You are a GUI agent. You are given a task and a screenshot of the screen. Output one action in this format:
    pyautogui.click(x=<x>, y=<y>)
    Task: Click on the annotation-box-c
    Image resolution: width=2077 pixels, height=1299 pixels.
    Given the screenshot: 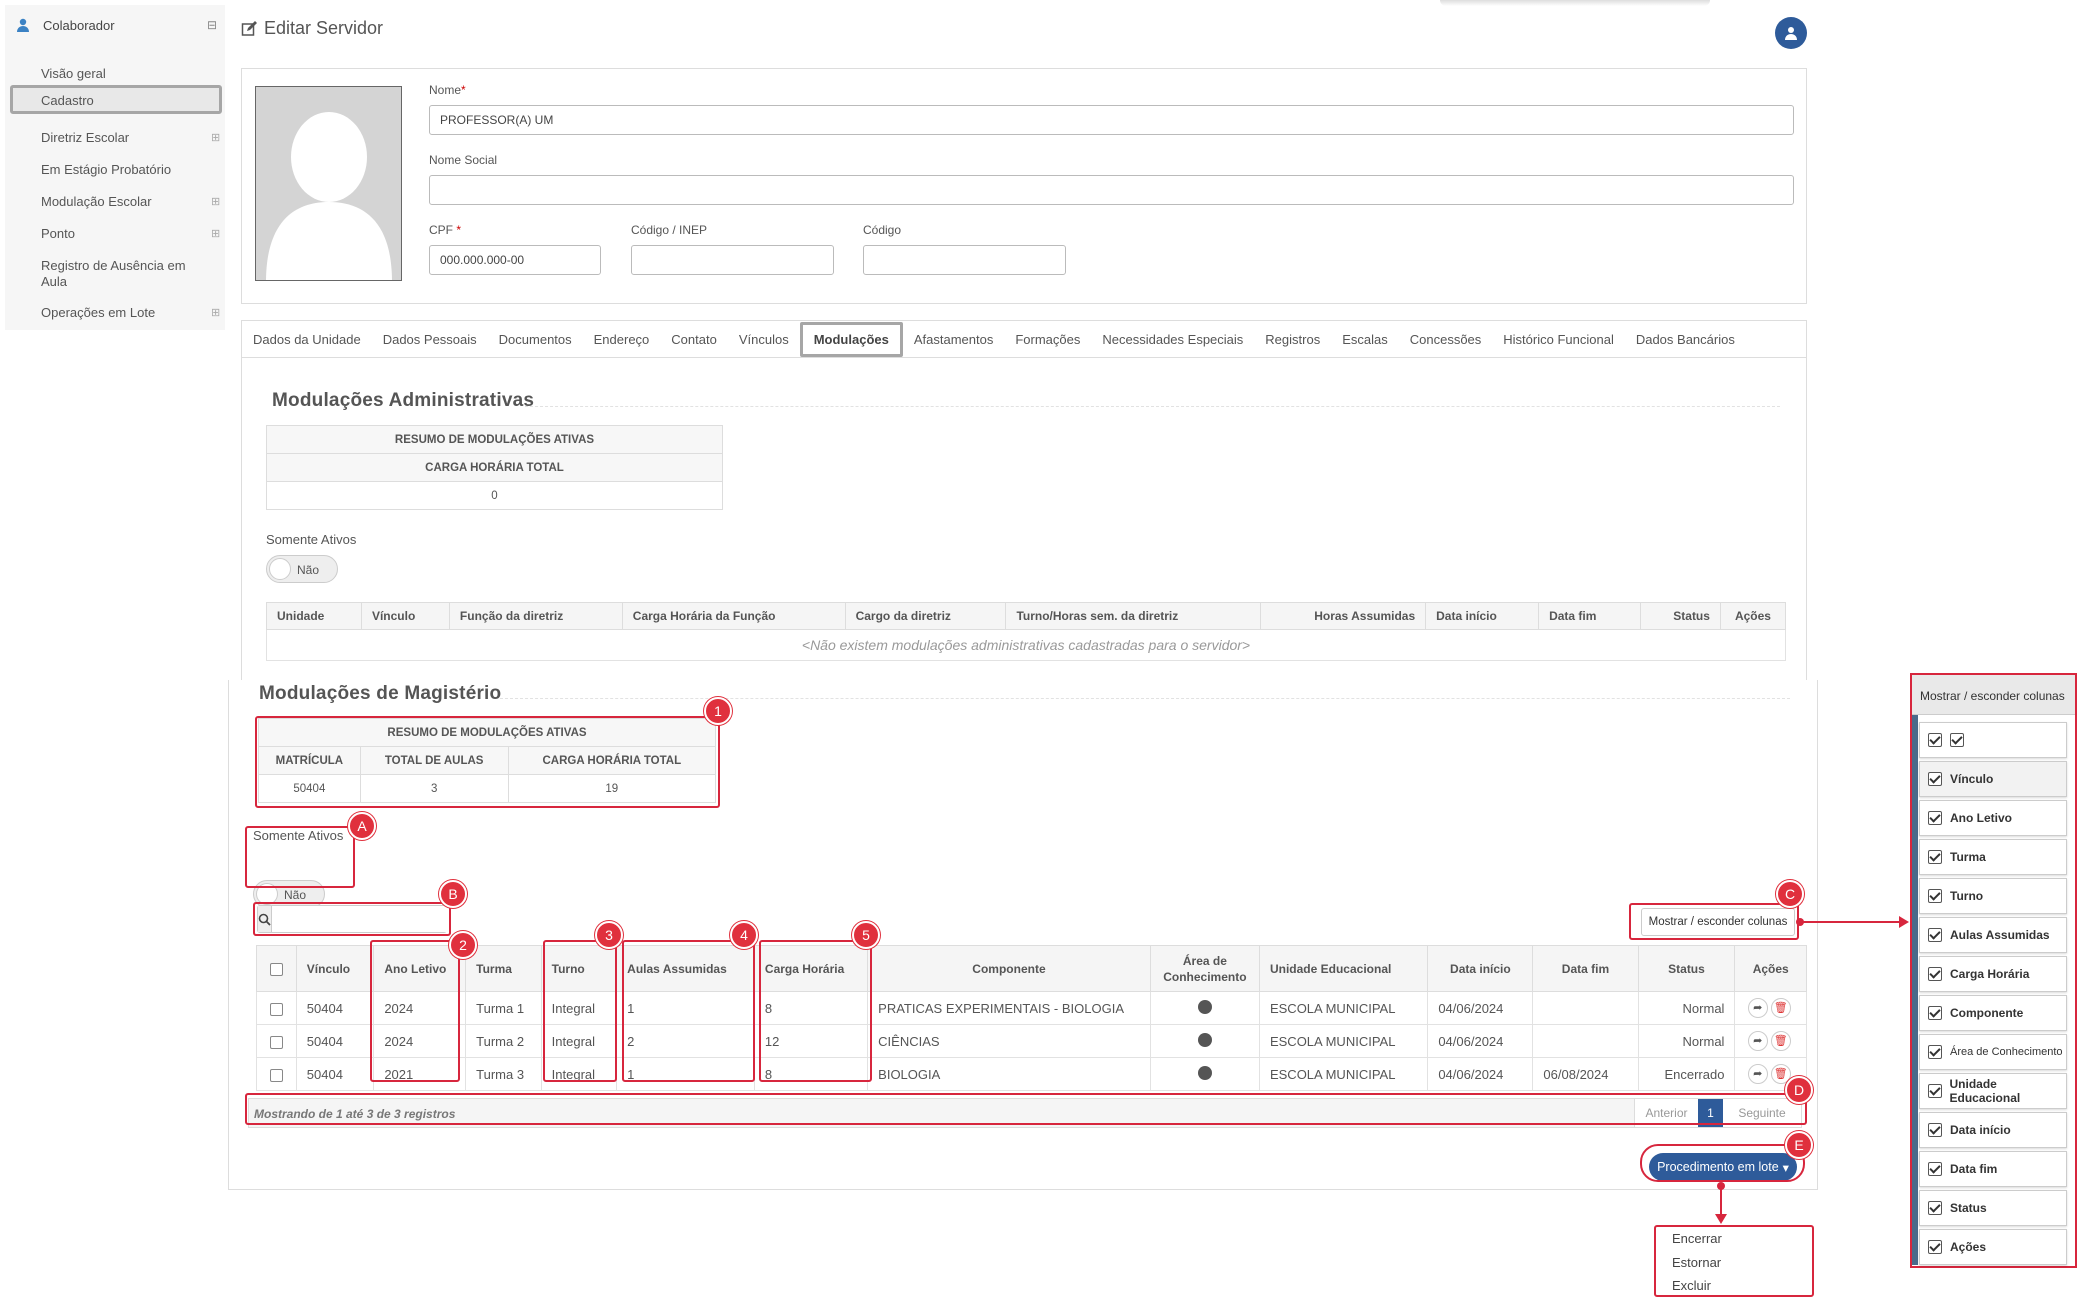 What is the action you would take?
    pyautogui.click(x=1714, y=921)
    